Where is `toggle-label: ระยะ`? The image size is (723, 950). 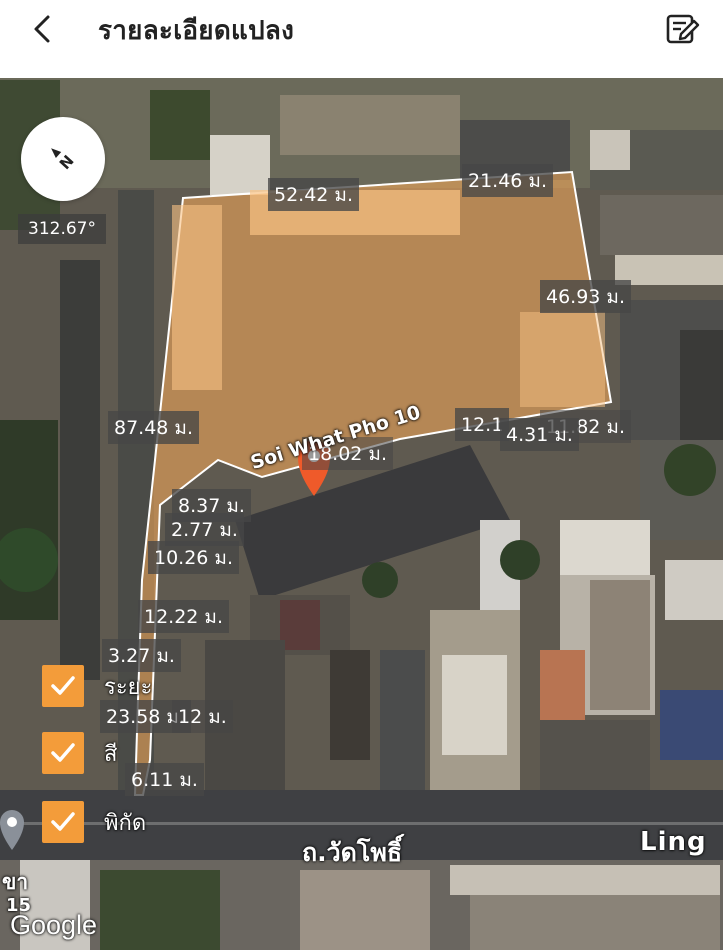 toggle-label: ระยะ is located at coordinates (128, 687).